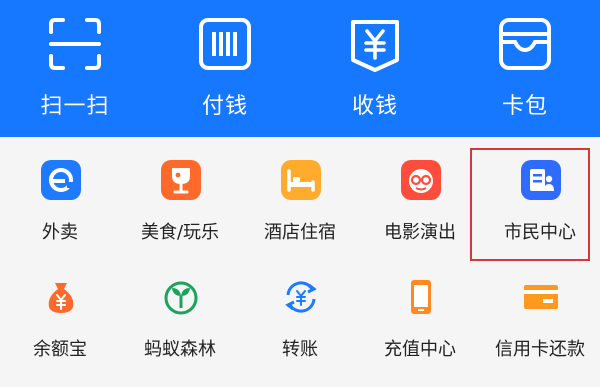 This screenshot has height=387, width=600. I want to click on sprout-icon, so click(181, 297).